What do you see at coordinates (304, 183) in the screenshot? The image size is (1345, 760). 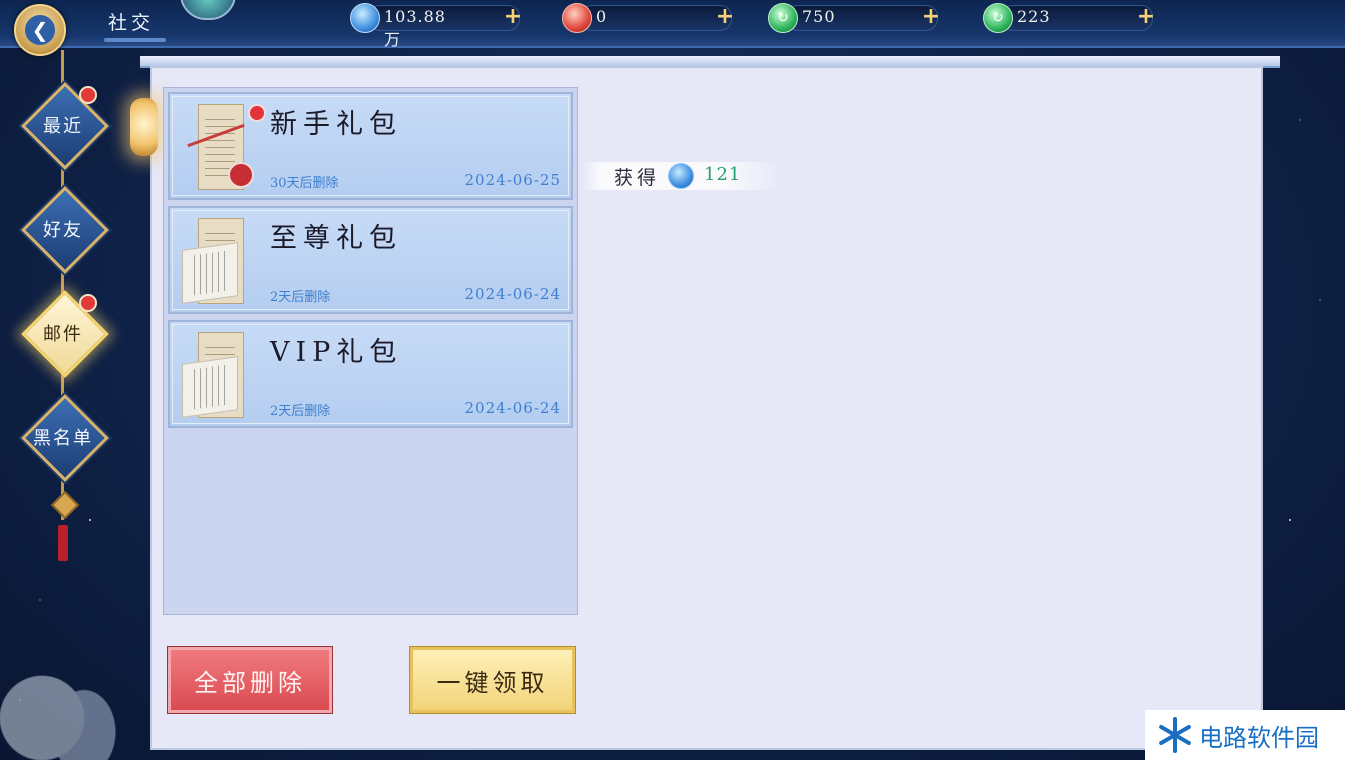 I see `mail-expiry: 30天后删除` at bounding box center [304, 183].